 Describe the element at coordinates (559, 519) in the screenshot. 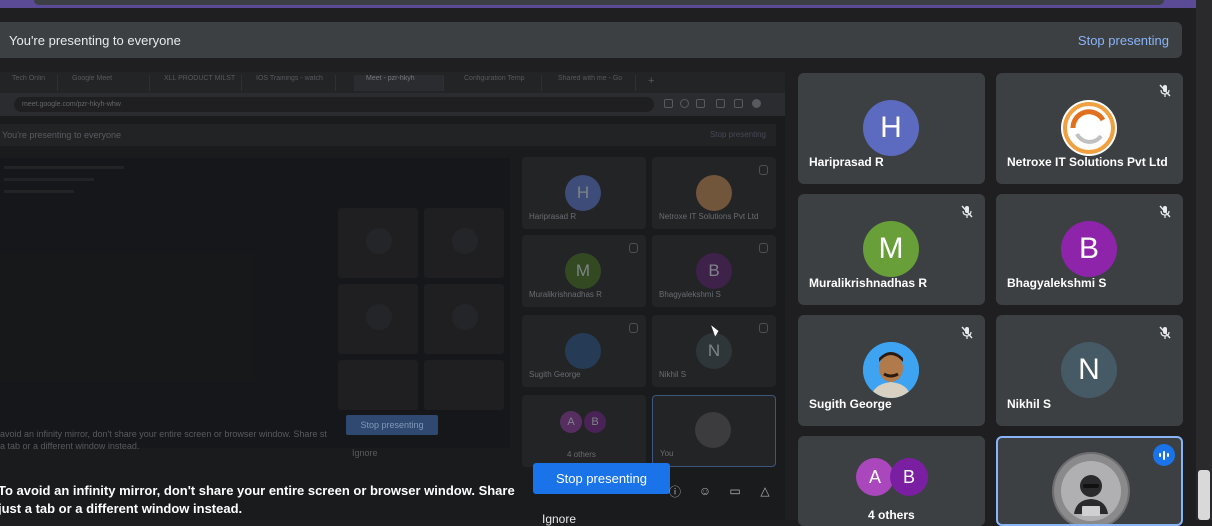

I see `ignore-button: Ignore` at that location.